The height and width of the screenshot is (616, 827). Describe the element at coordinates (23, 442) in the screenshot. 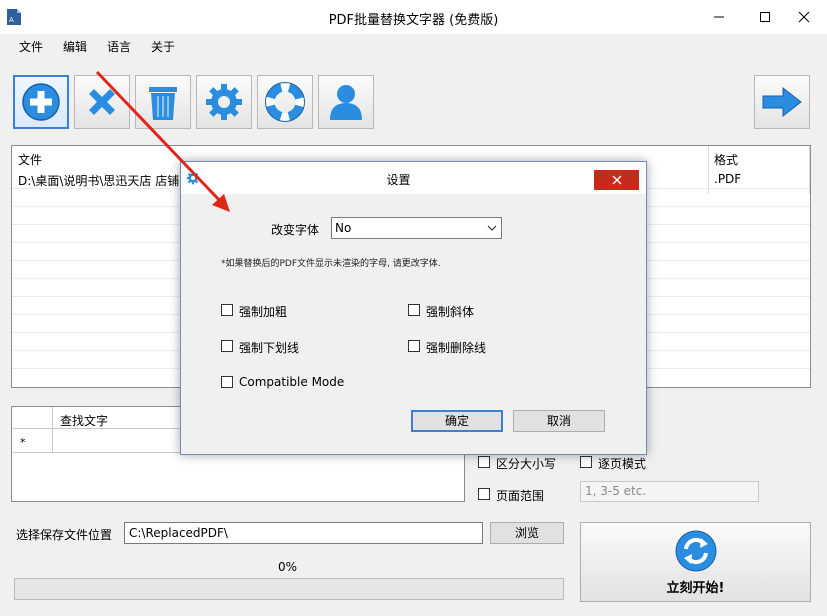

I see `new-row-marker: *` at that location.